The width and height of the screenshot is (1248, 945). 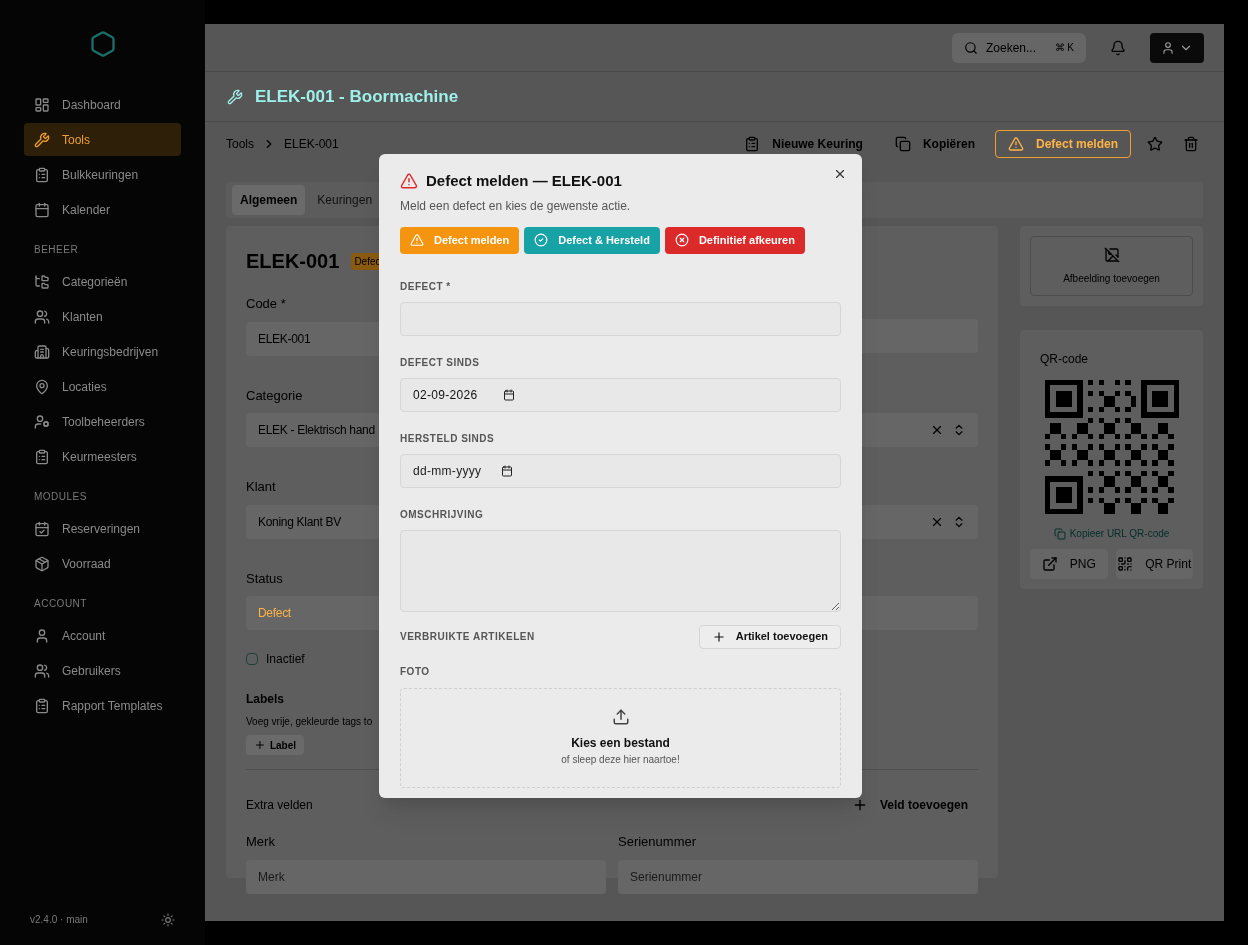 What do you see at coordinates (252, 659) in the screenshot?
I see `checkbox` at bounding box center [252, 659].